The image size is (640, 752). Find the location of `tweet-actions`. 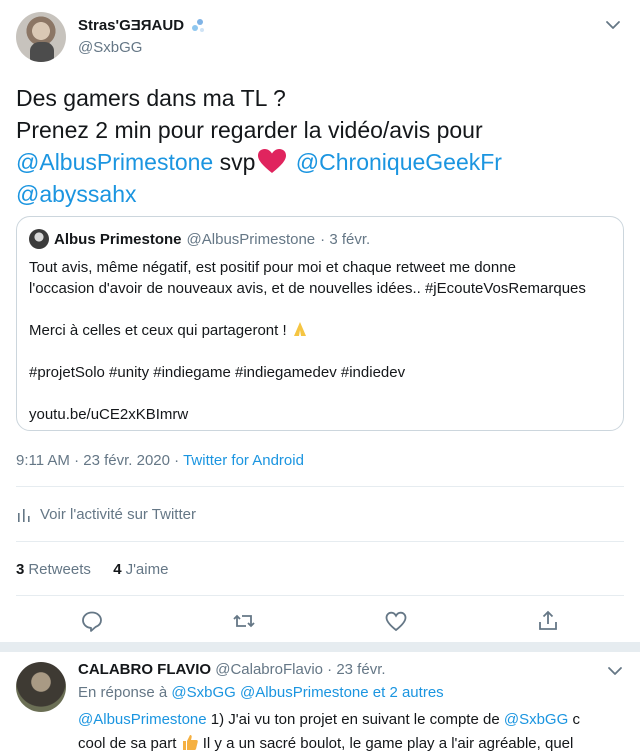

tweet-actions is located at coordinates (320, 621).